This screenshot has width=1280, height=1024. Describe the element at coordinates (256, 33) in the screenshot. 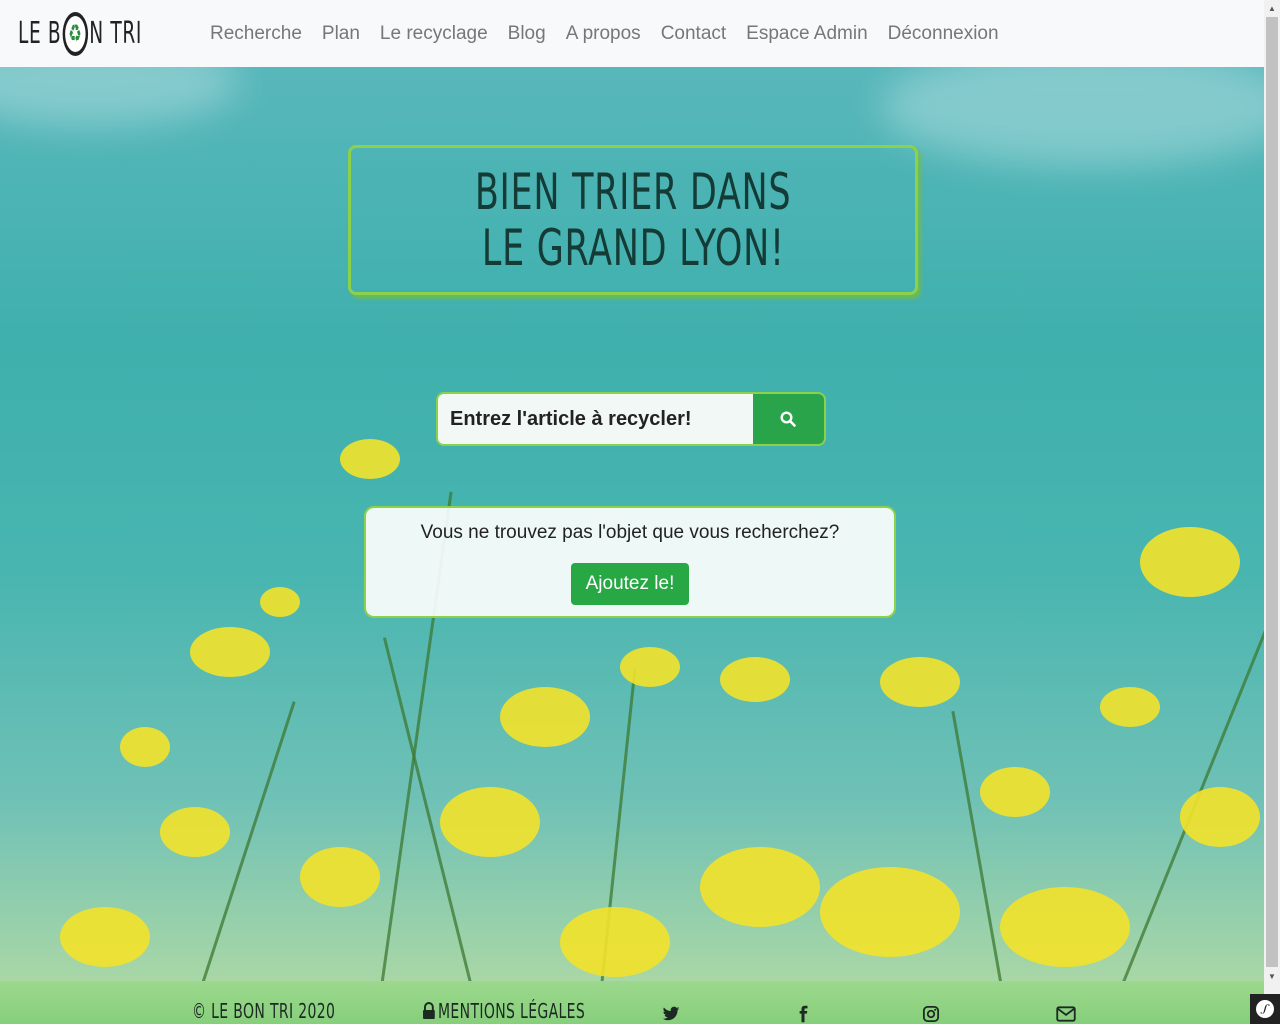

I see `nav-item-recherche: Recherche` at that location.